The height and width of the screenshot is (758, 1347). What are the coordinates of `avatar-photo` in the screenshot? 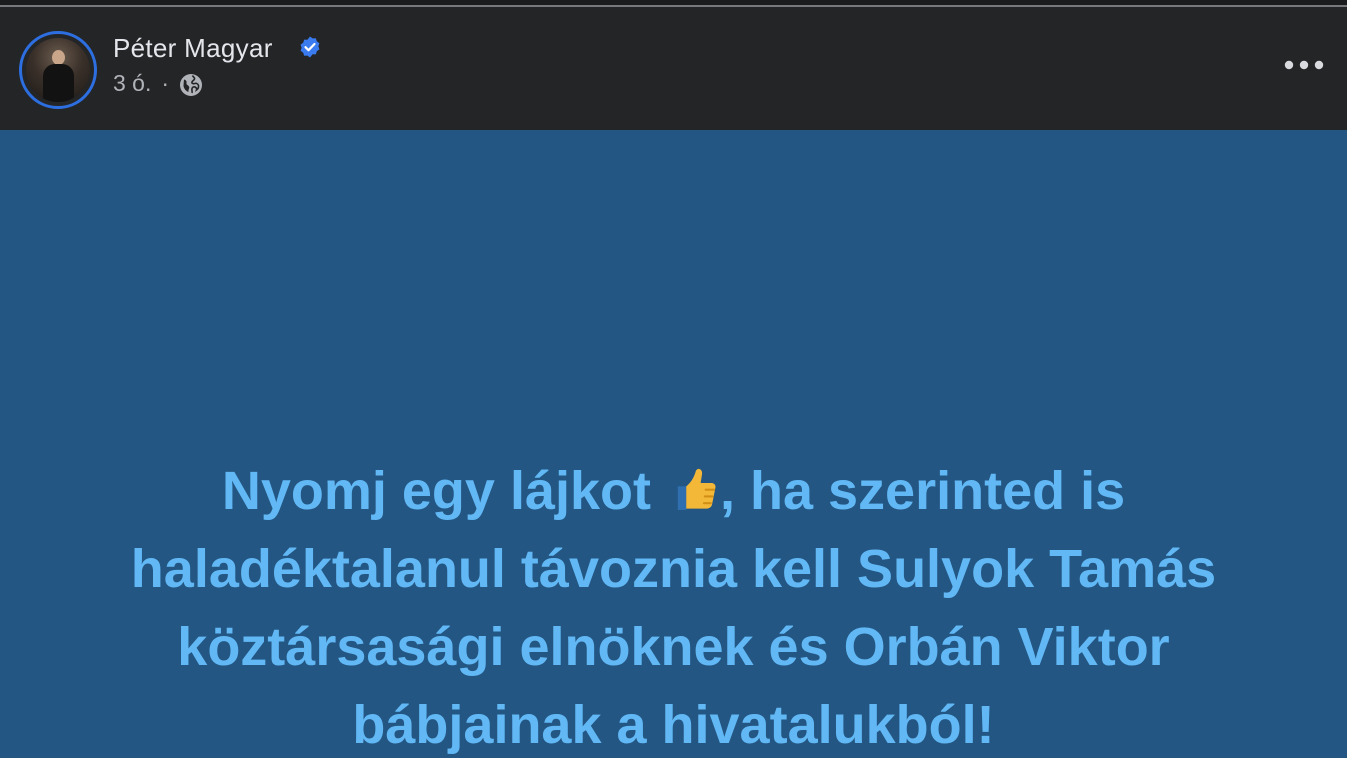 It's located at (58, 70).